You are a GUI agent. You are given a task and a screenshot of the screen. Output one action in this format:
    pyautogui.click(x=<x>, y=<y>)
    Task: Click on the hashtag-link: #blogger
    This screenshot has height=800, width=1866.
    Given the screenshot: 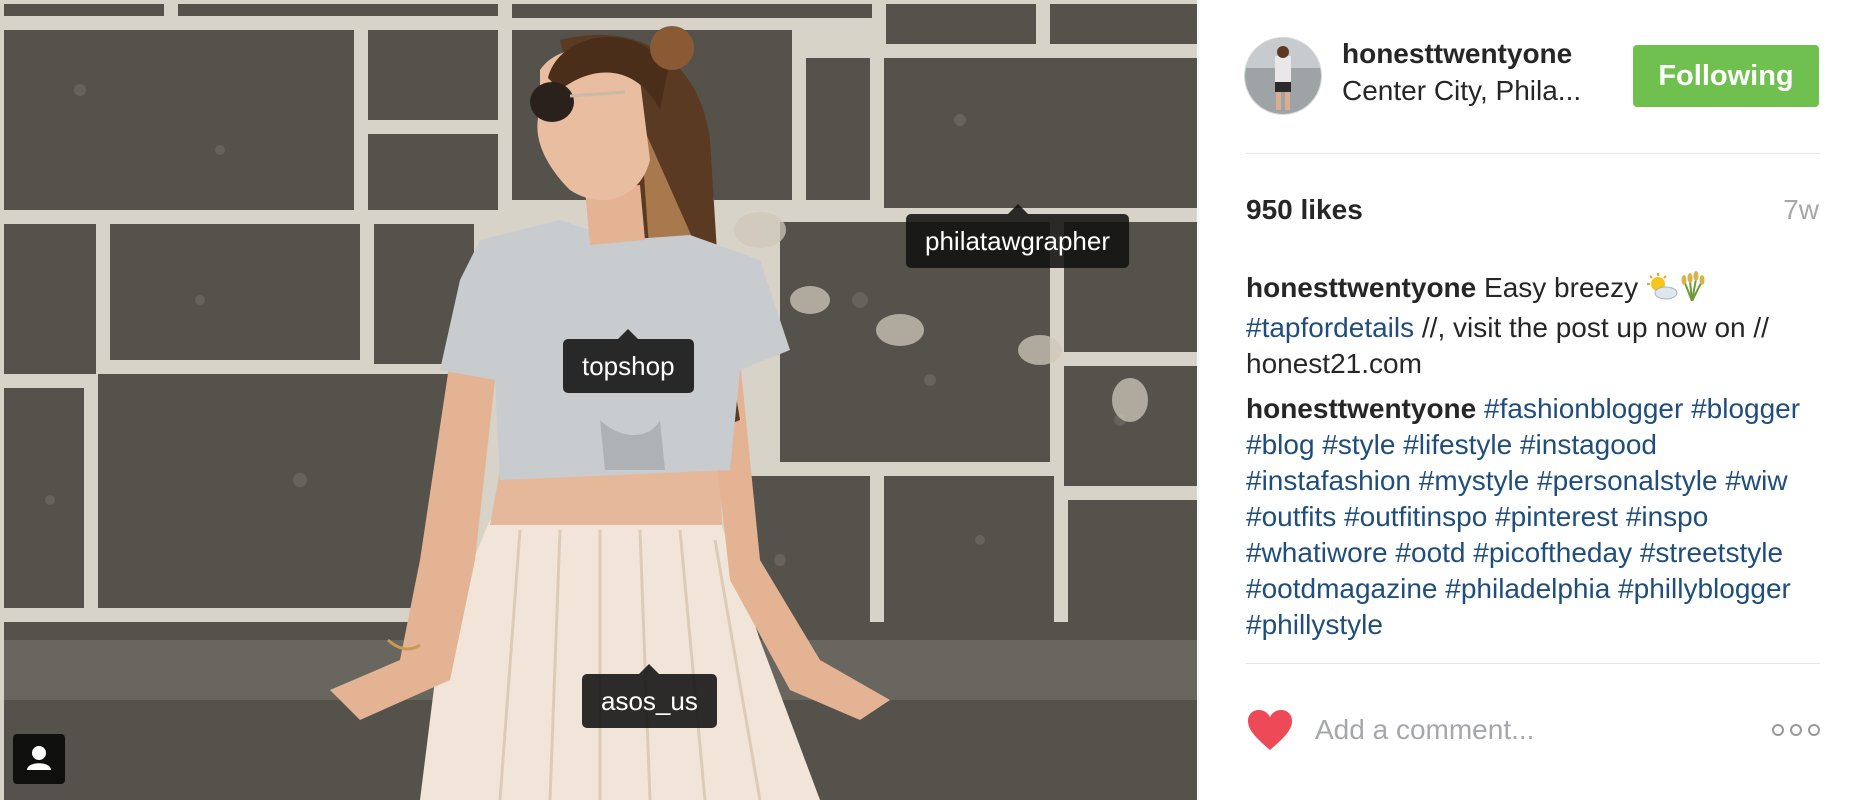 What is the action you would take?
    pyautogui.click(x=1745, y=408)
    